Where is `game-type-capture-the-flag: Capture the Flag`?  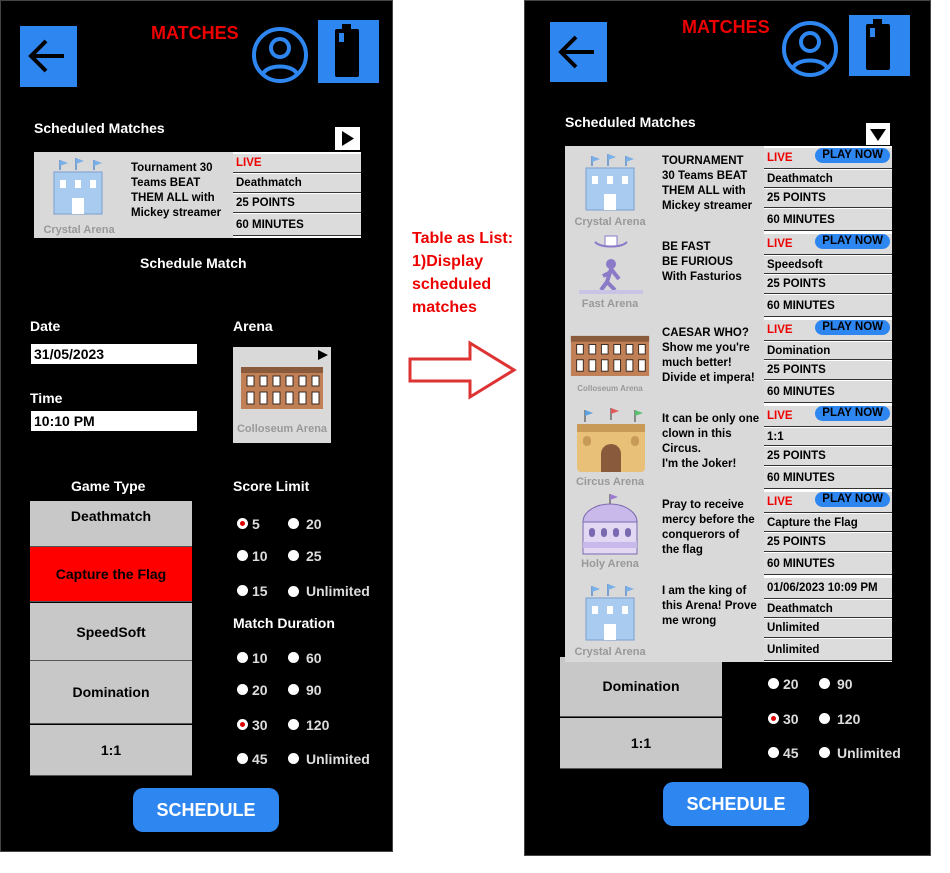 game-type-capture-the-flag: Capture the Flag is located at coordinates (111, 574).